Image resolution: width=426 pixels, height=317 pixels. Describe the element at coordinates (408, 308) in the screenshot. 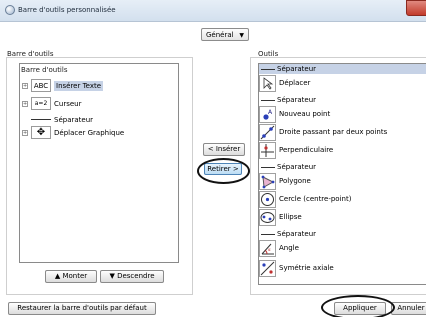

I see `cancel-button: Annuler` at that location.